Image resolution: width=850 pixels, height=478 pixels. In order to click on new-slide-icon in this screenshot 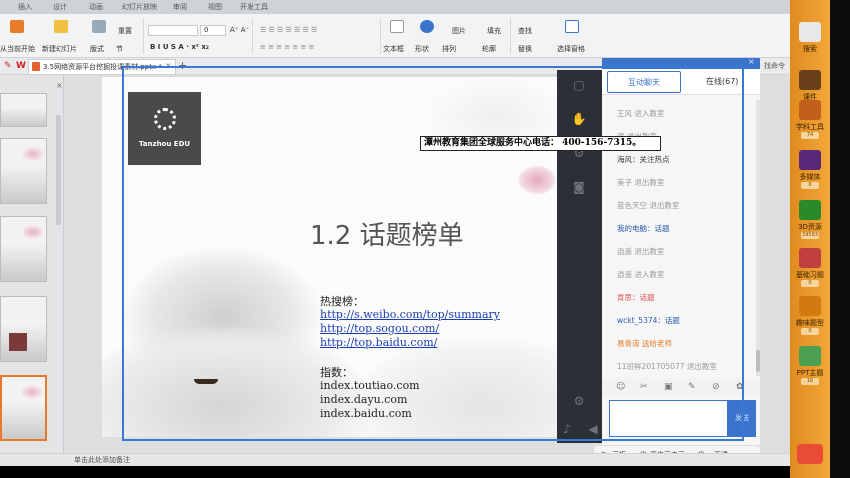, I will do `click(61, 26)`.